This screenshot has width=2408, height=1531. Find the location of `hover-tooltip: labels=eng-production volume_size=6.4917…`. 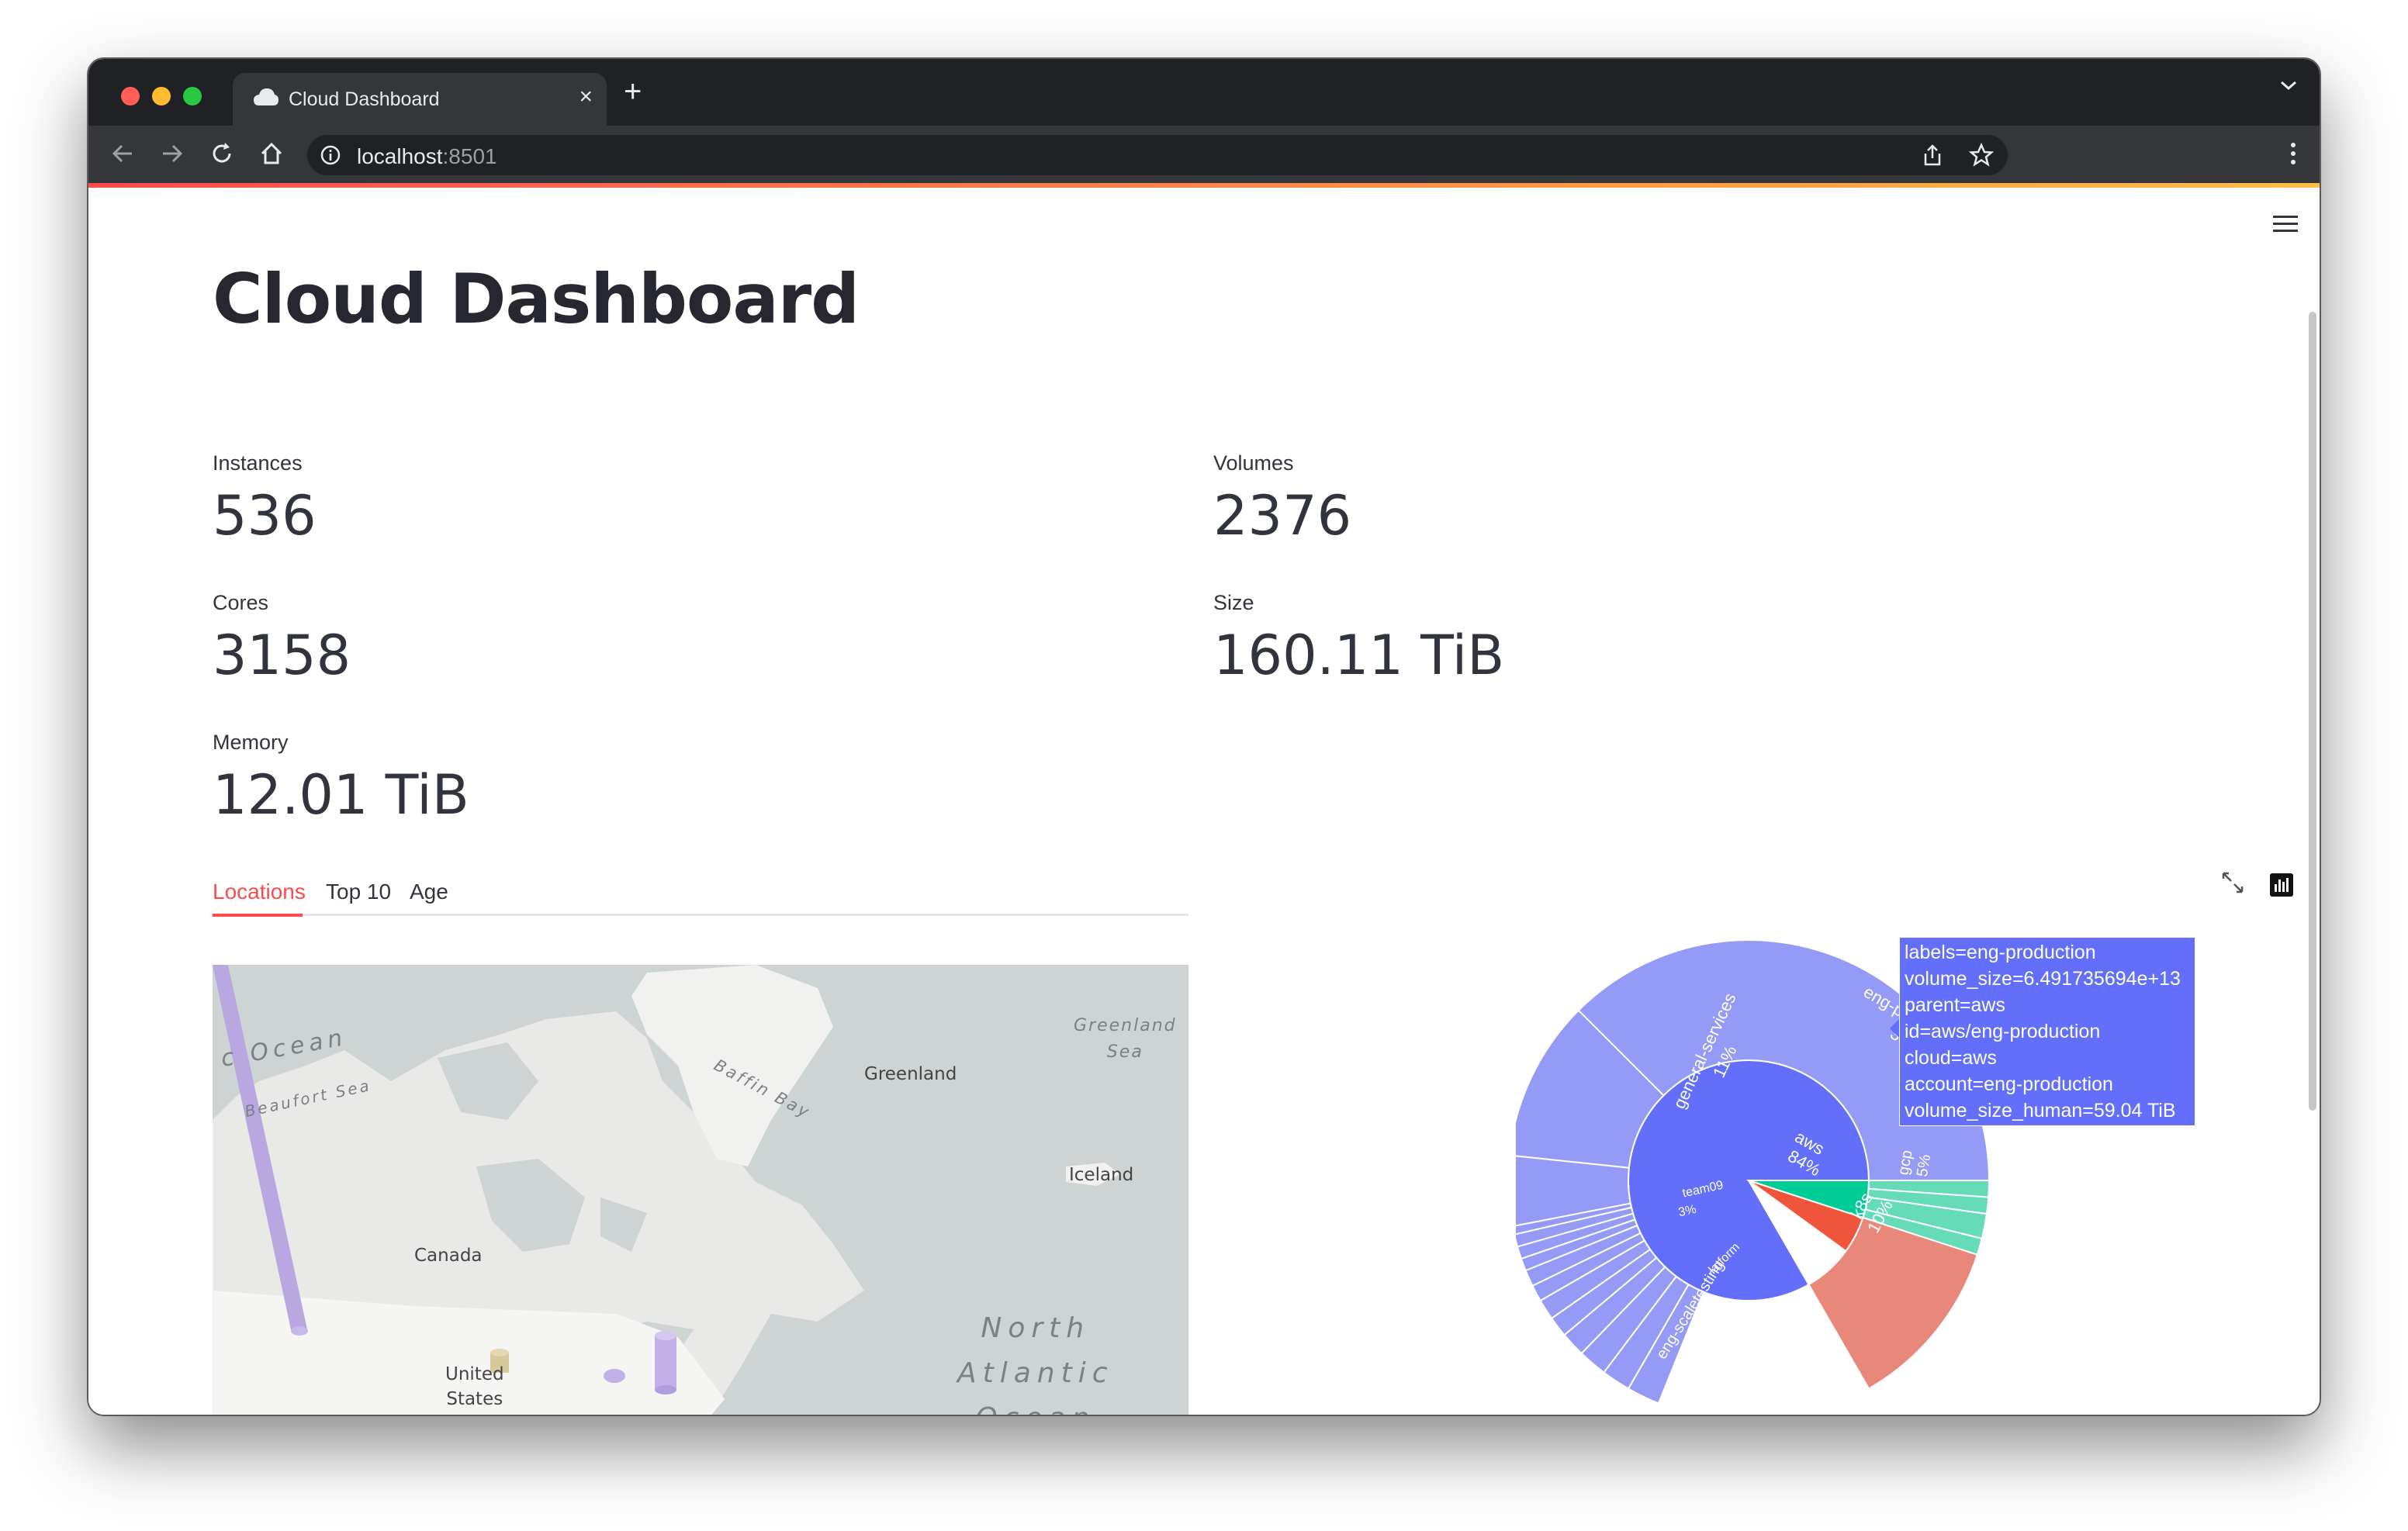

hover-tooltip: labels=eng-production volume_size=6.4917… is located at coordinates (2047, 1031).